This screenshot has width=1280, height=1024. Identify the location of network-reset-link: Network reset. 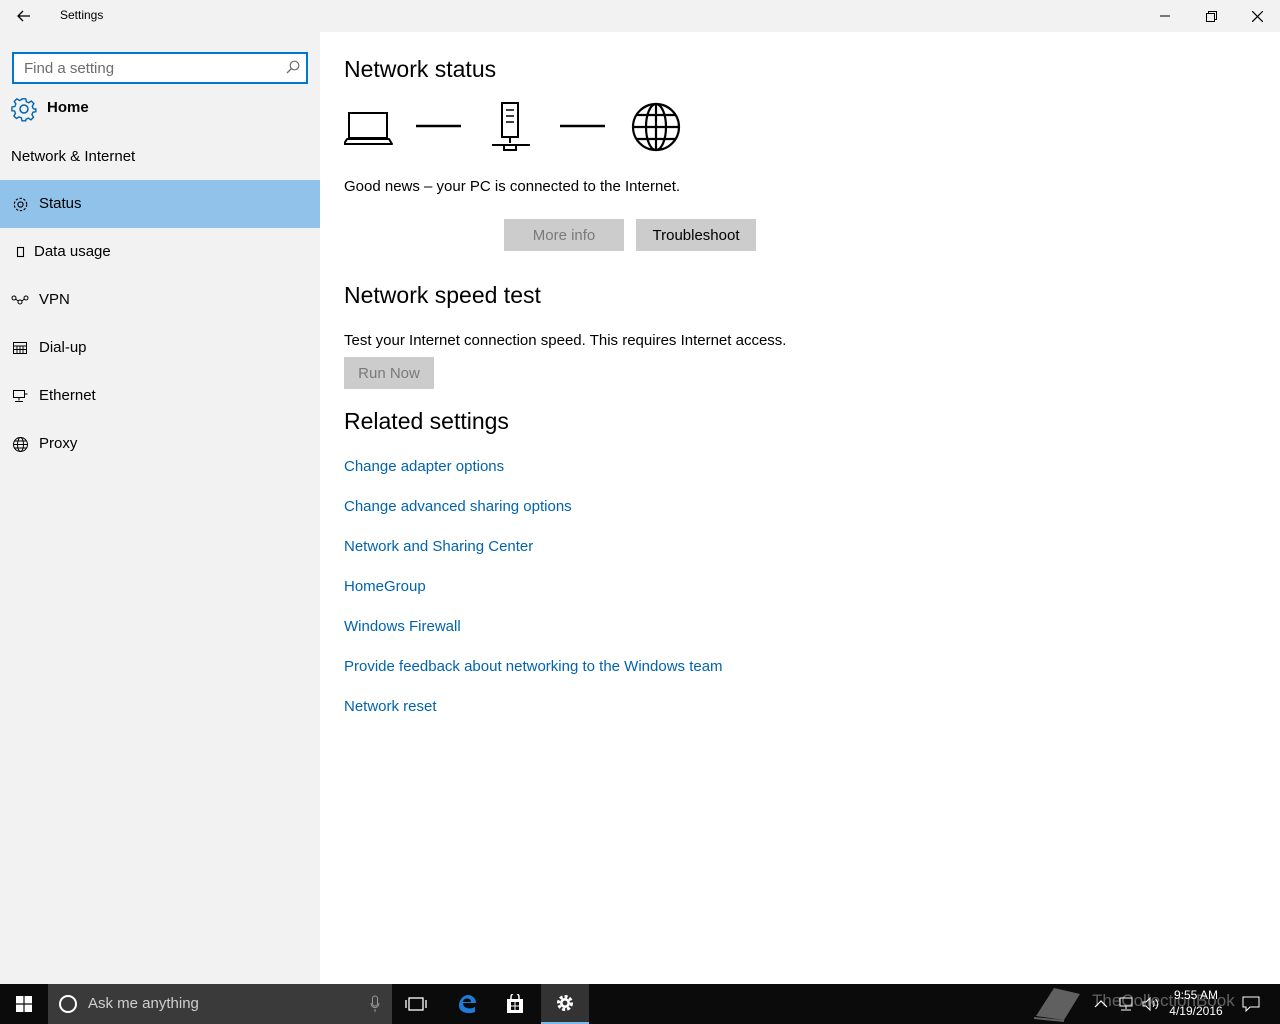
(390, 706).